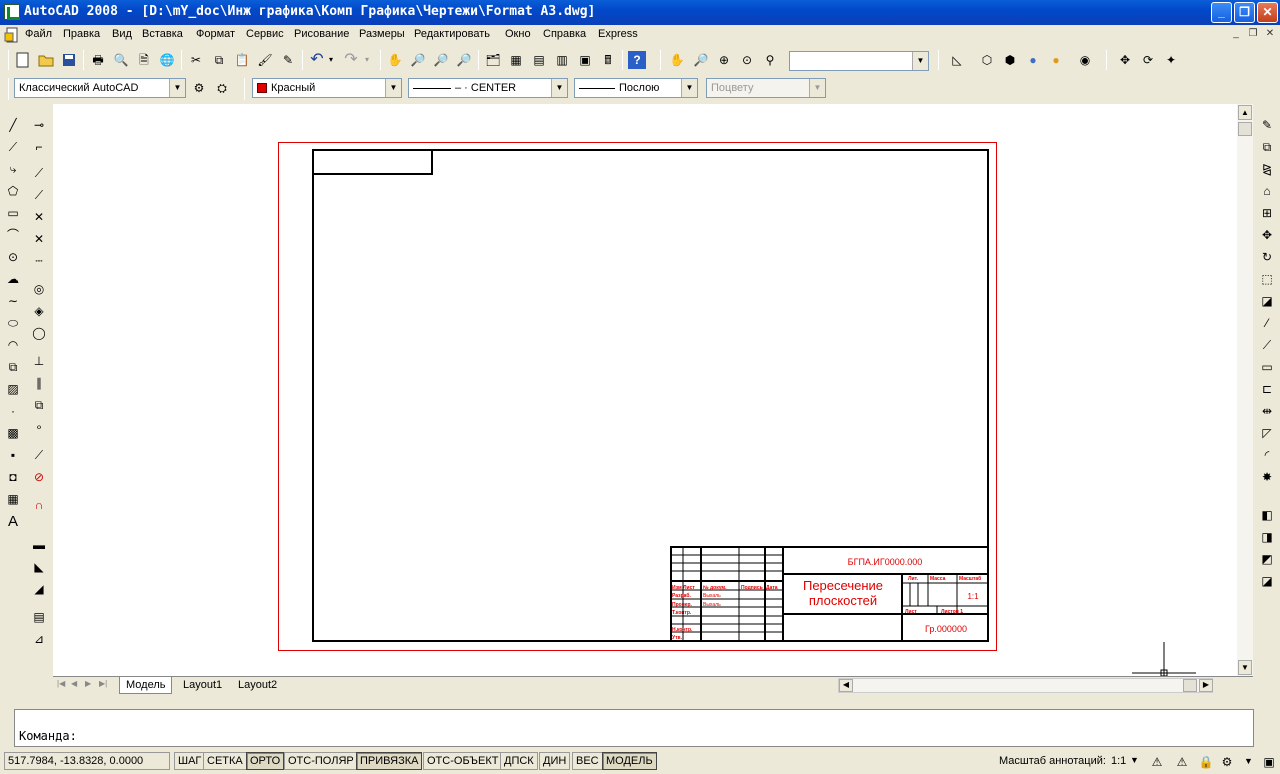  I want to click on 3d-wireframe-icon: ⬡, so click(987, 60).